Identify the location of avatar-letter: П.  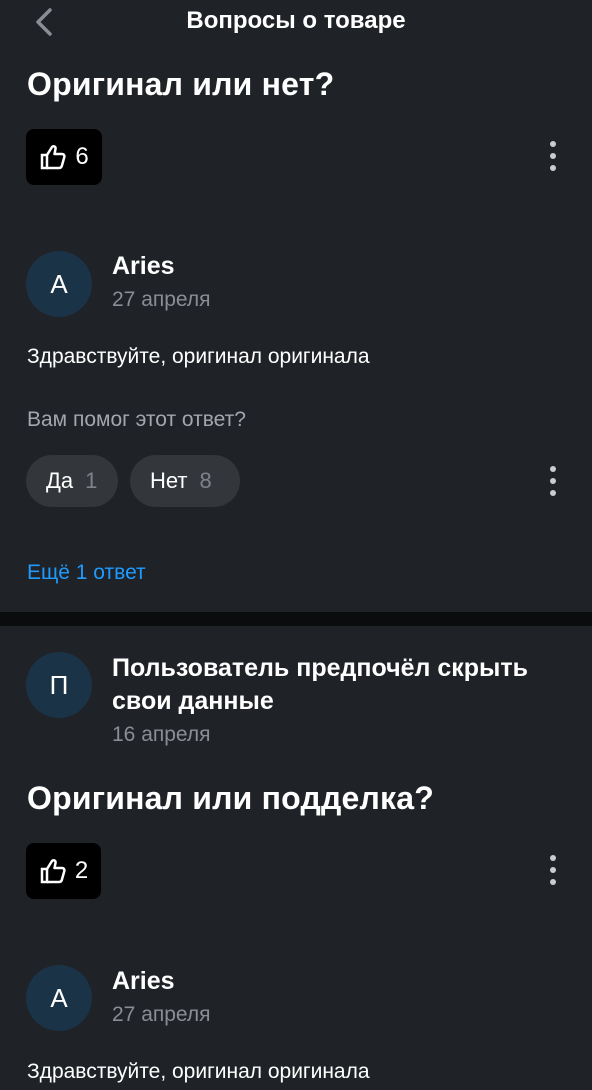
(59, 684).